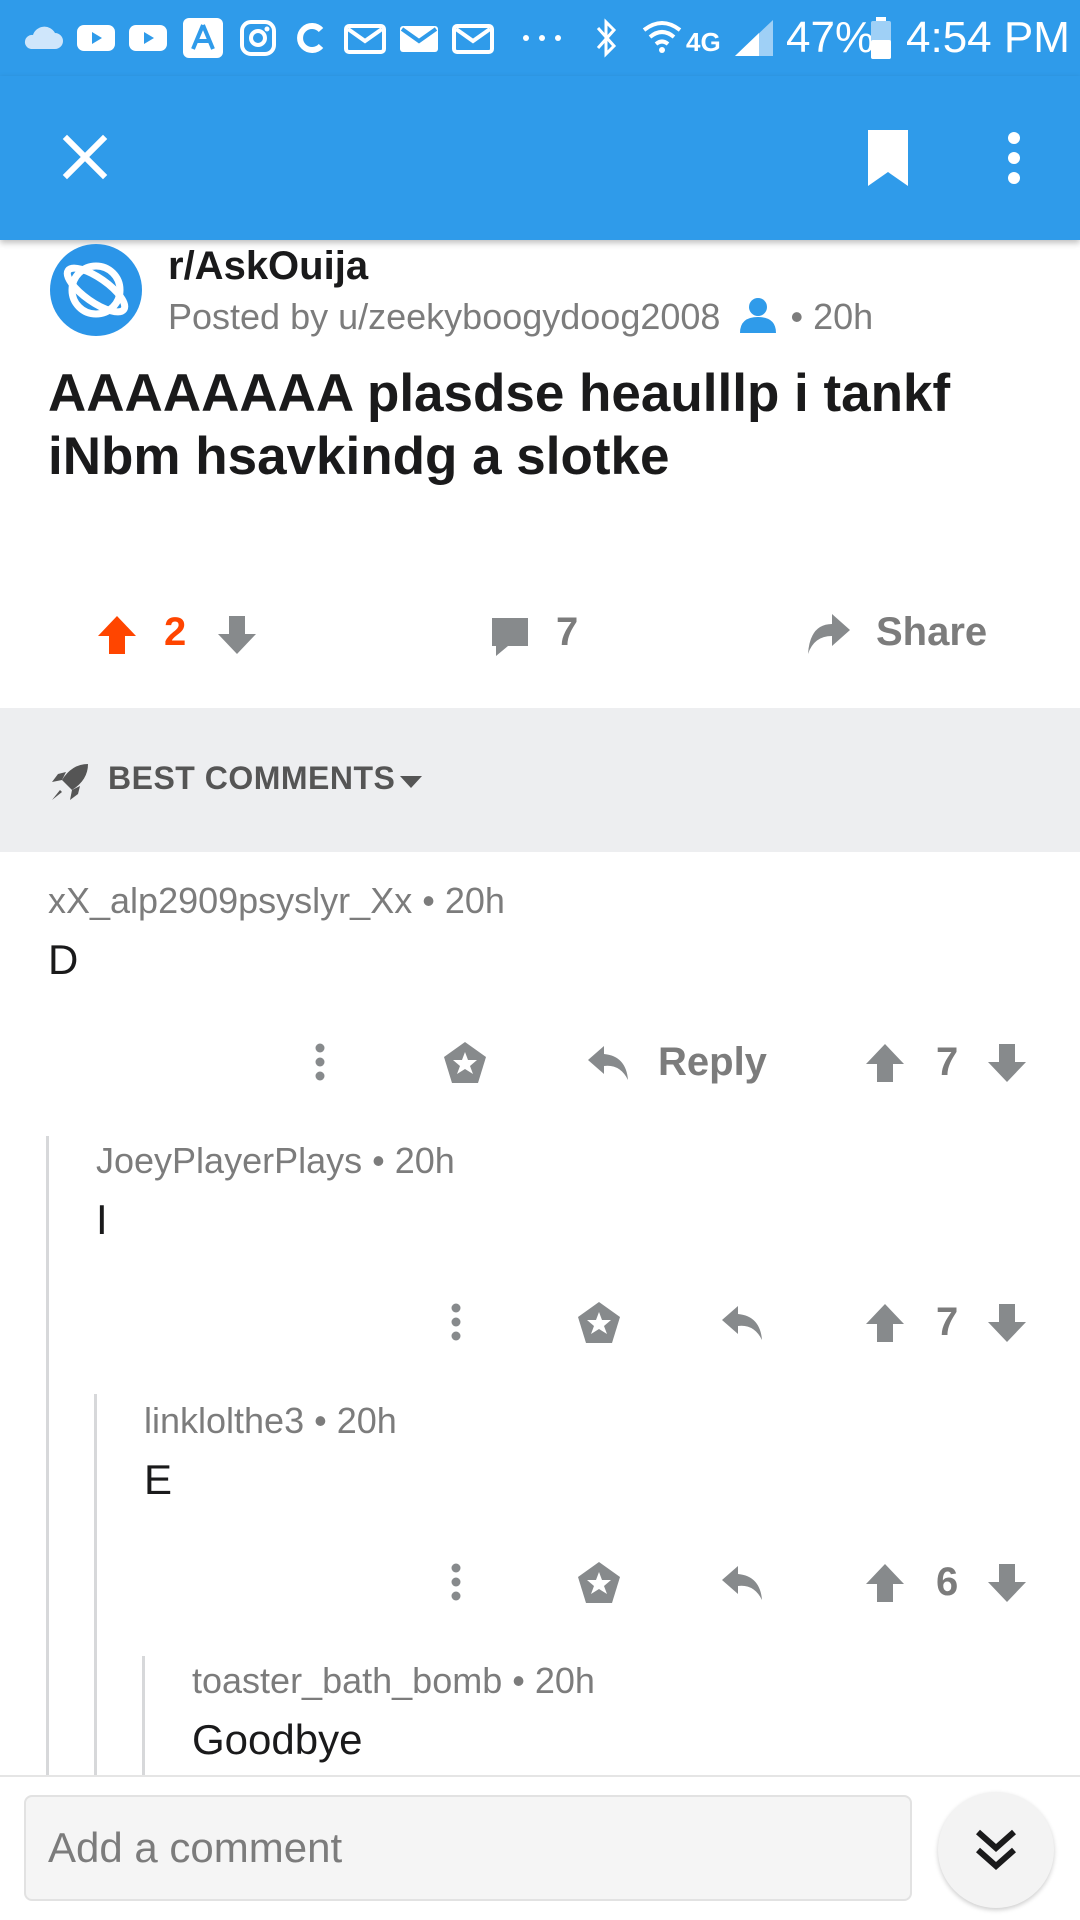 The width and height of the screenshot is (1080, 1920). What do you see at coordinates (411, 783) in the screenshot?
I see `chevron-down-icon` at bounding box center [411, 783].